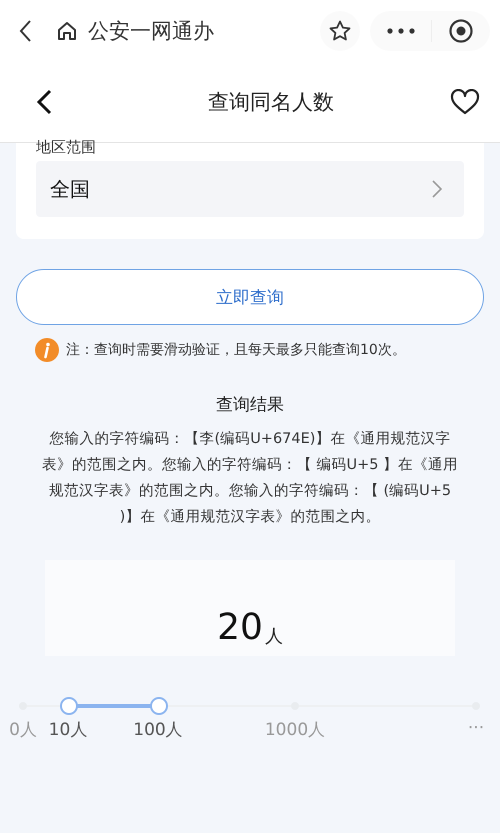 The image size is (500, 833). What do you see at coordinates (295, 730) in the screenshot?
I see `scale-label: 1000人` at bounding box center [295, 730].